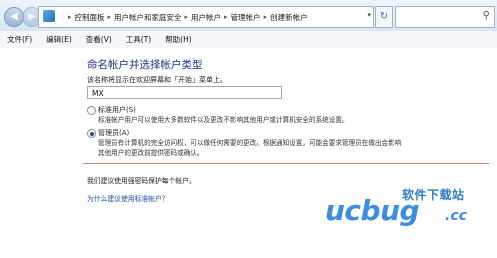 Image resolution: width=497 pixels, height=258 pixels. Describe the element at coordinates (286, 163) in the screenshot. I see `divider` at that location.